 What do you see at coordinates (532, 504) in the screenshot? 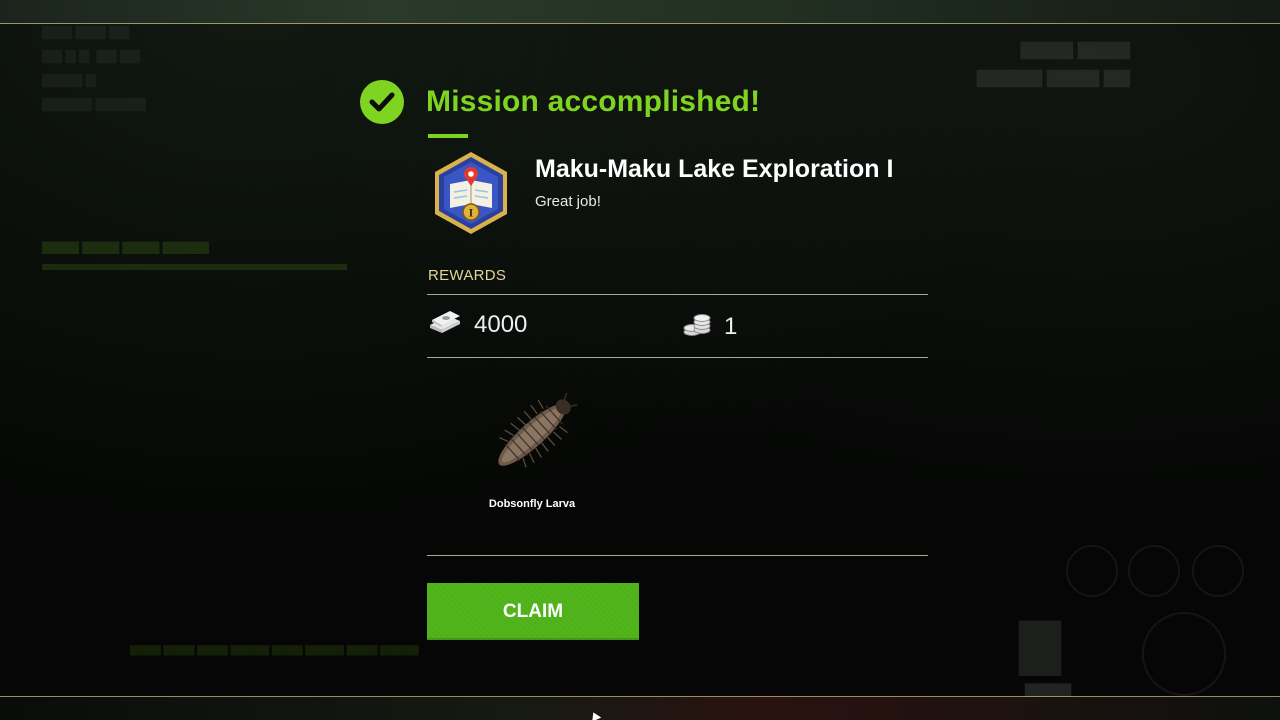
I see `reward-item-name: Dobsonfly Larva` at bounding box center [532, 504].